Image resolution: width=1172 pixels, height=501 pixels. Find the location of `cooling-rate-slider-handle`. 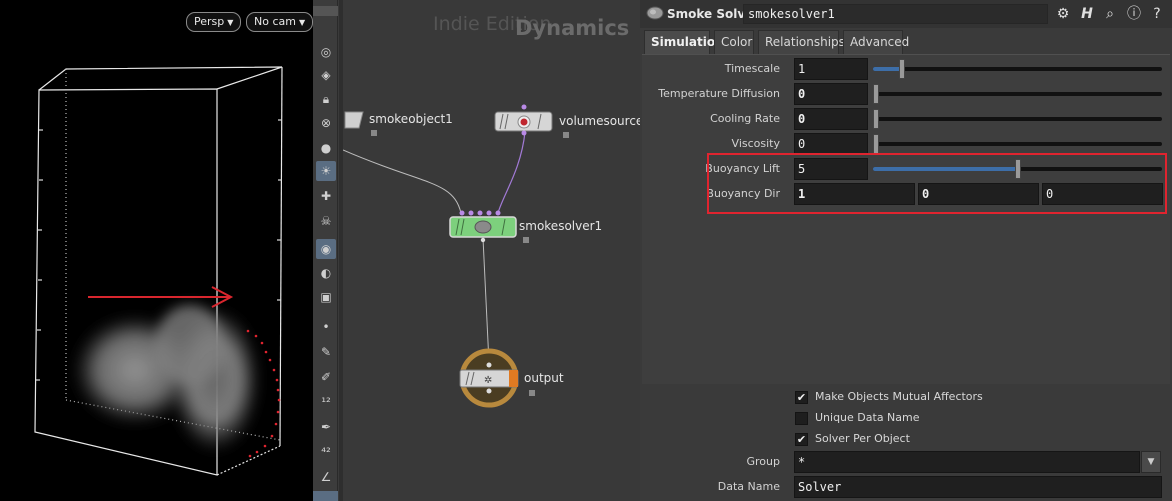

cooling-rate-slider-handle is located at coordinates (876, 119).